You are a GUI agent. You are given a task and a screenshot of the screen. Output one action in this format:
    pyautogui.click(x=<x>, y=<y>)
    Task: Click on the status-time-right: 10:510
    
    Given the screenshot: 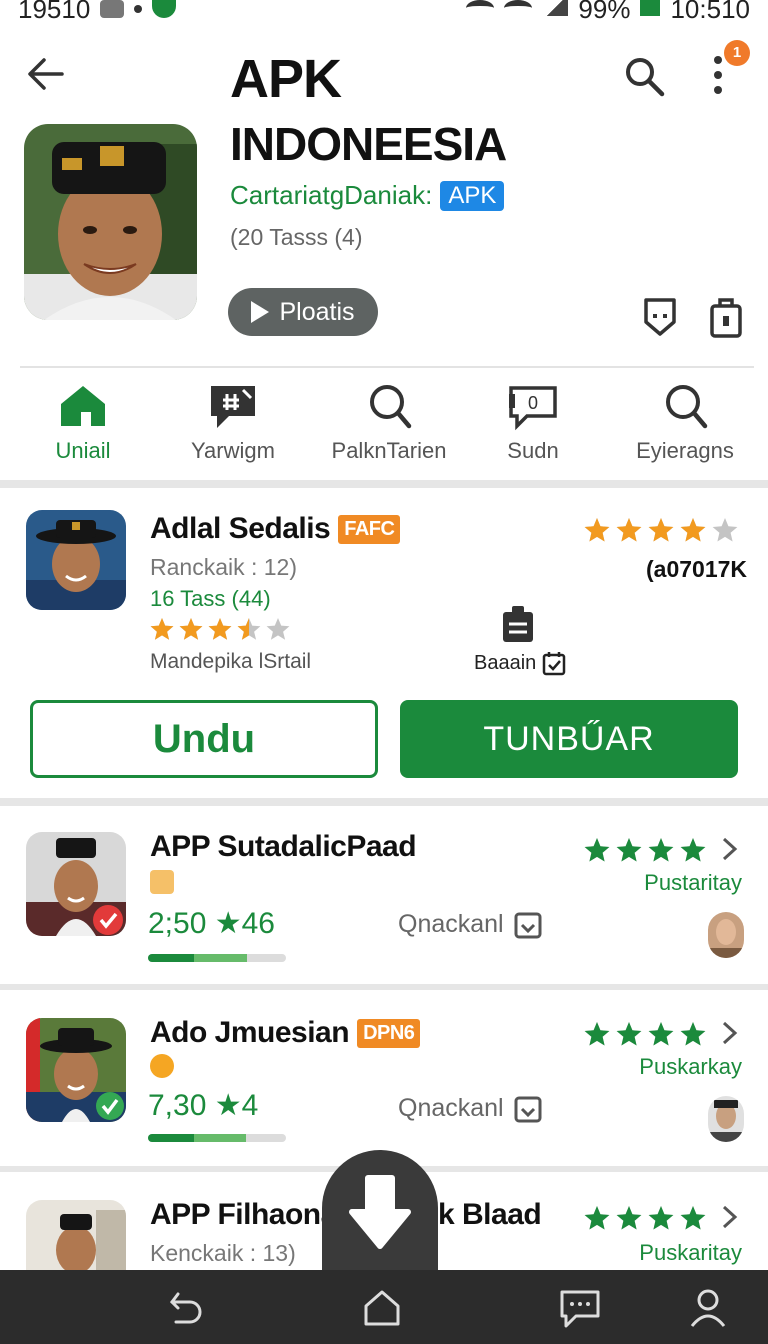 What is the action you would take?
    pyautogui.click(x=710, y=12)
    